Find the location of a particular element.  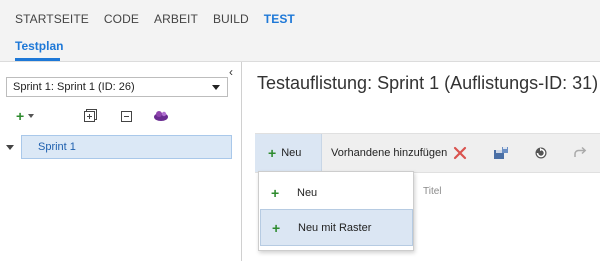

menu-item-new-with-grid: + Neu mit Raster is located at coordinates (336, 227).